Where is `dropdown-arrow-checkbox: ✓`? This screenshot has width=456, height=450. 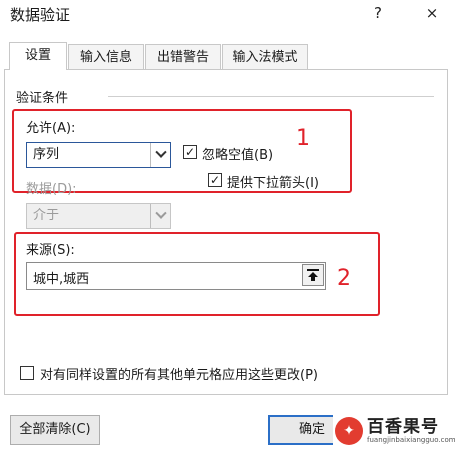
dropdown-arrow-checkbox: ✓ is located at coordinates (215, 180).